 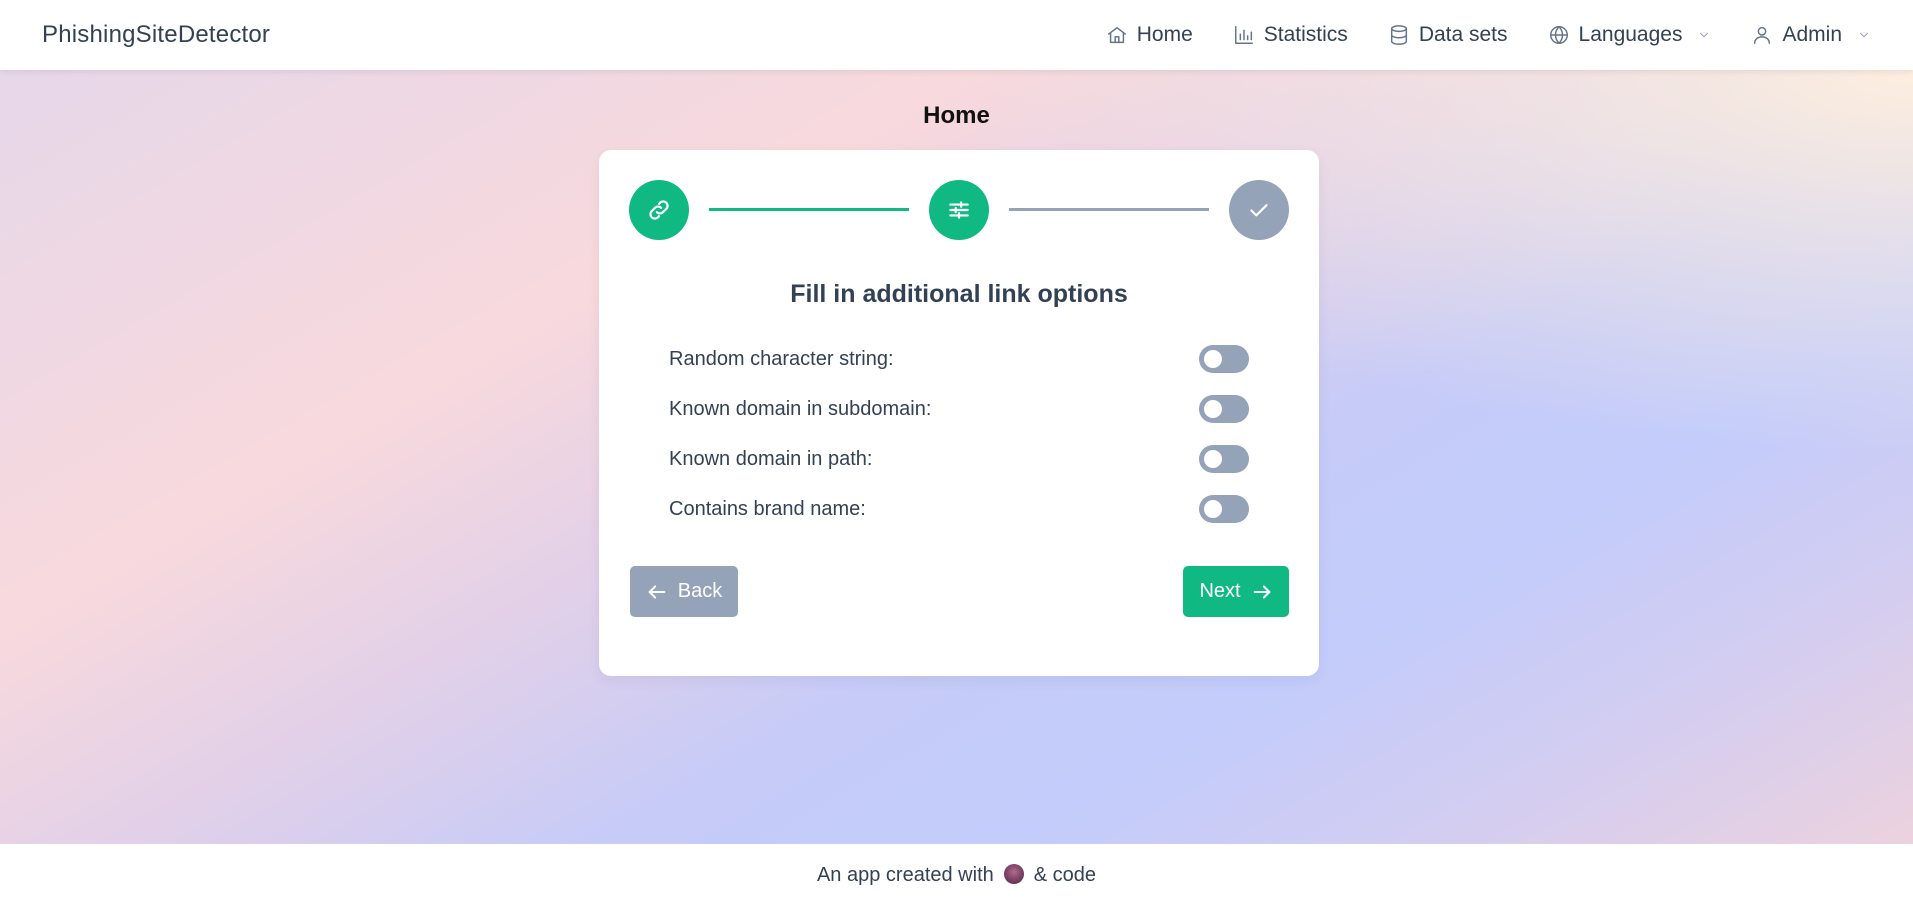 What do you see at coordinates (1065, 874) in the screenshot?
I see `footer-suffix: & code` at bounding box center [1065, 874].